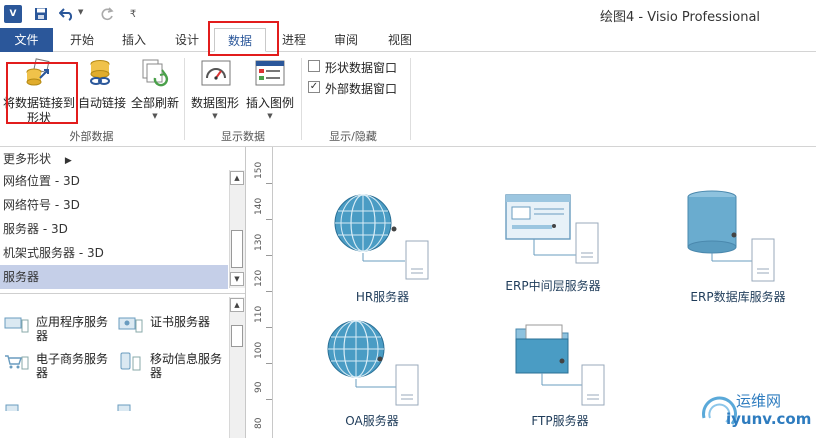  I want to click on title-bar: V ▼ ₹ 绘图4 - Visio Professional, so click(408, 14).